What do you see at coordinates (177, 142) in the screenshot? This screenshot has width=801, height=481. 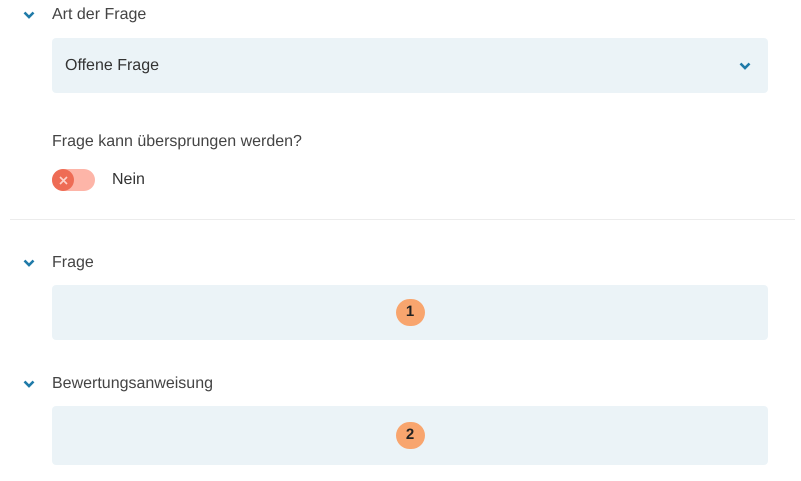 I see `field-label: Frage kann übersprungen werden?` at bounding box center [177, 142].